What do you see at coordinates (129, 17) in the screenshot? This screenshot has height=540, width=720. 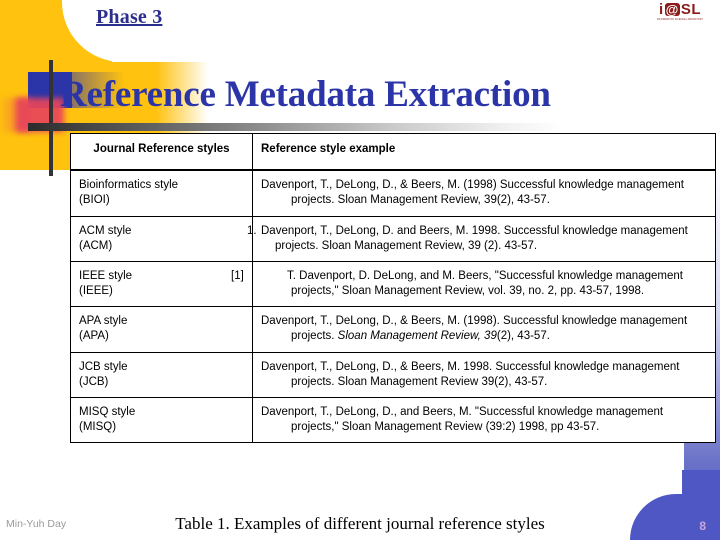 I see `phase-label: Phase 3` at bounding box center [129, 17].